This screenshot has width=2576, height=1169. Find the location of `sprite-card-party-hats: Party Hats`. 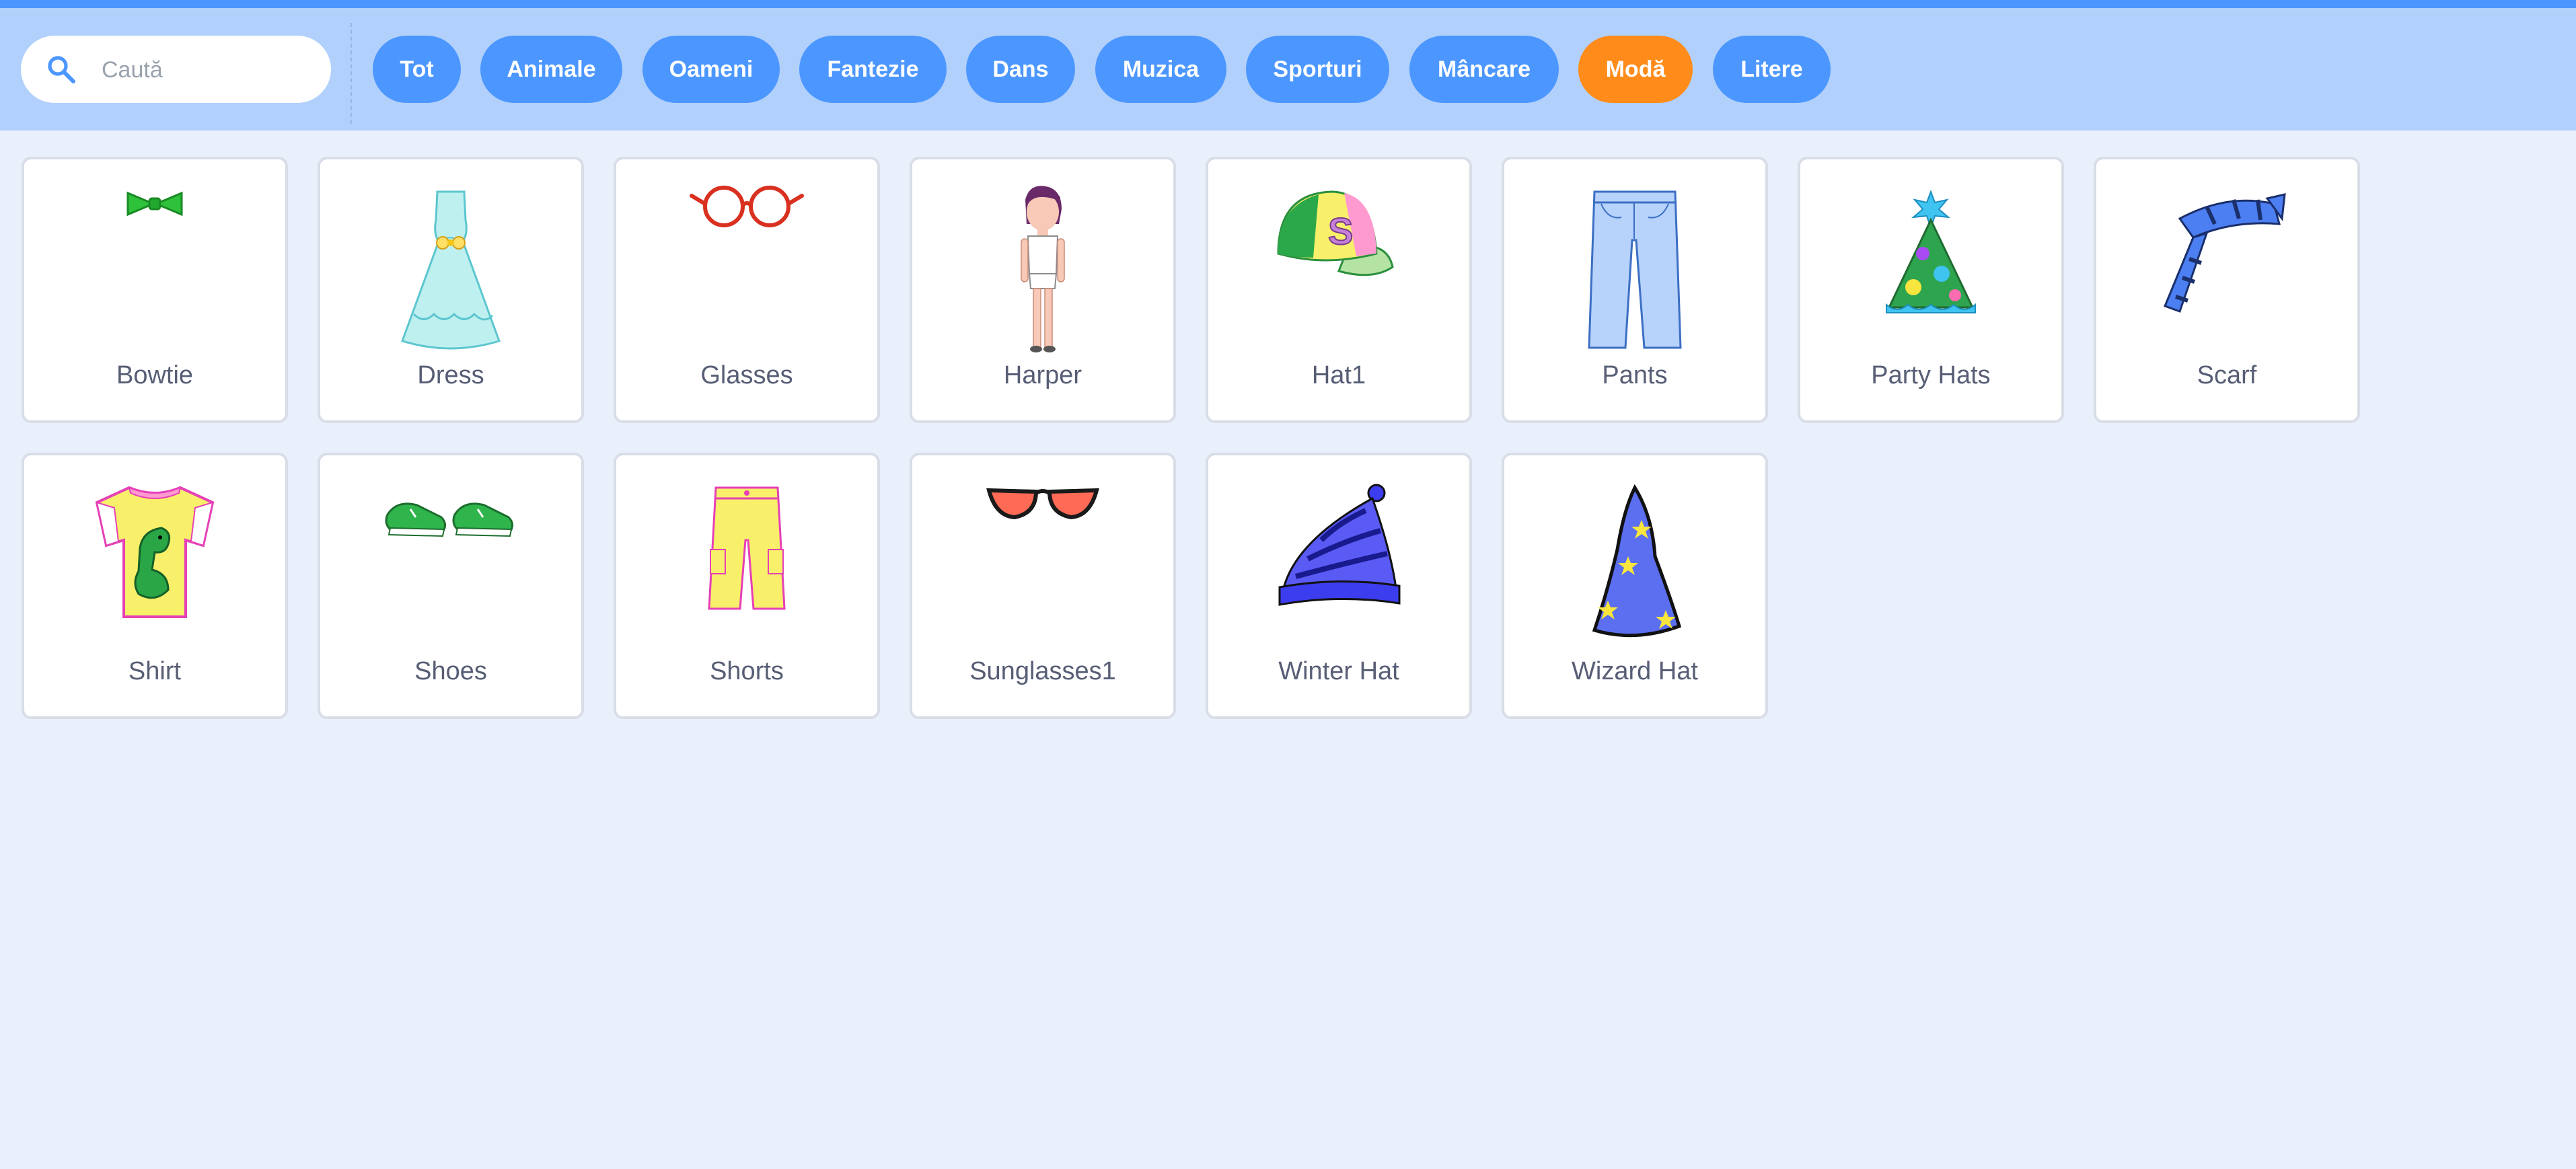

sprite-card-party-hats: Party Hats is located at coordinates (1931, 290).